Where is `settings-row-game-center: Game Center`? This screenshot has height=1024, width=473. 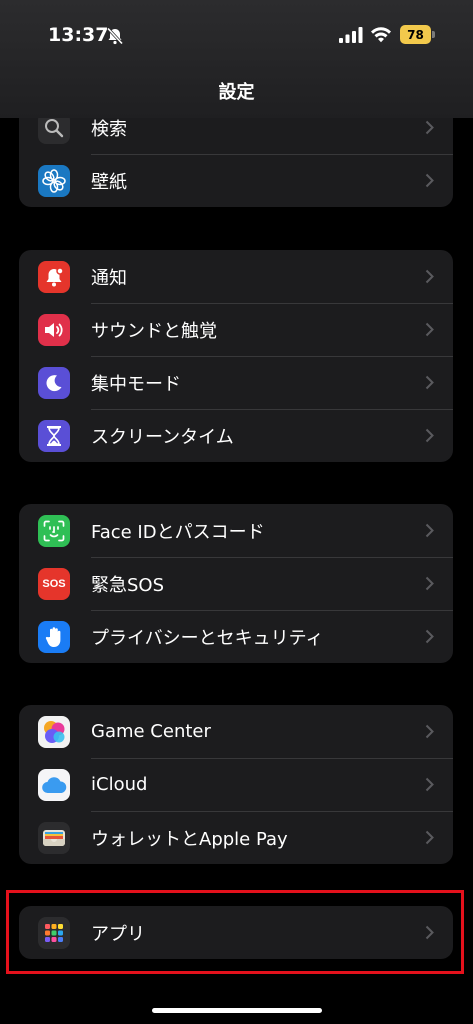 settings-row-game-center: Game Center is located at coordinates (236, 731).